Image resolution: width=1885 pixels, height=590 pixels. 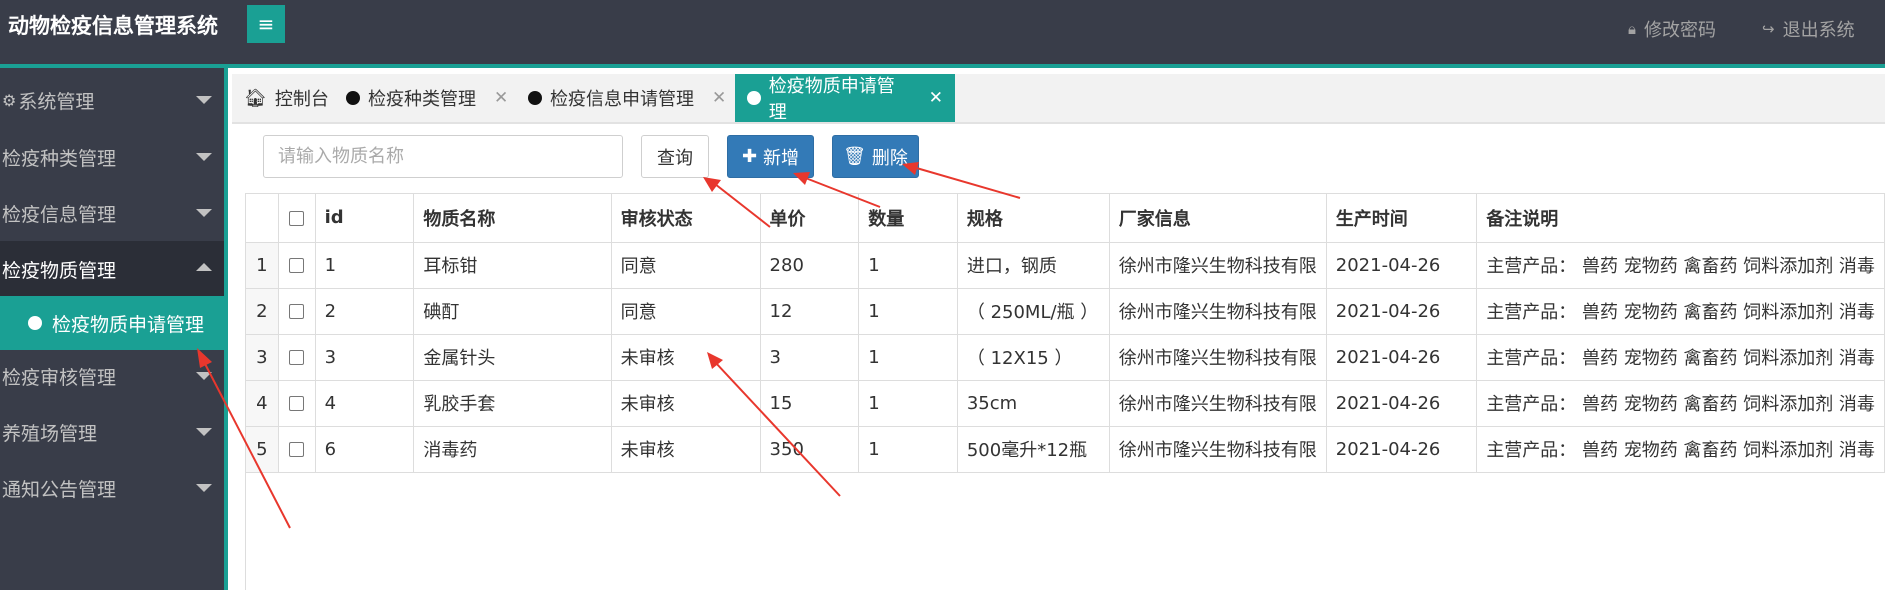 I want to click on cell-status: 未审核, so click(x=686, y=403).